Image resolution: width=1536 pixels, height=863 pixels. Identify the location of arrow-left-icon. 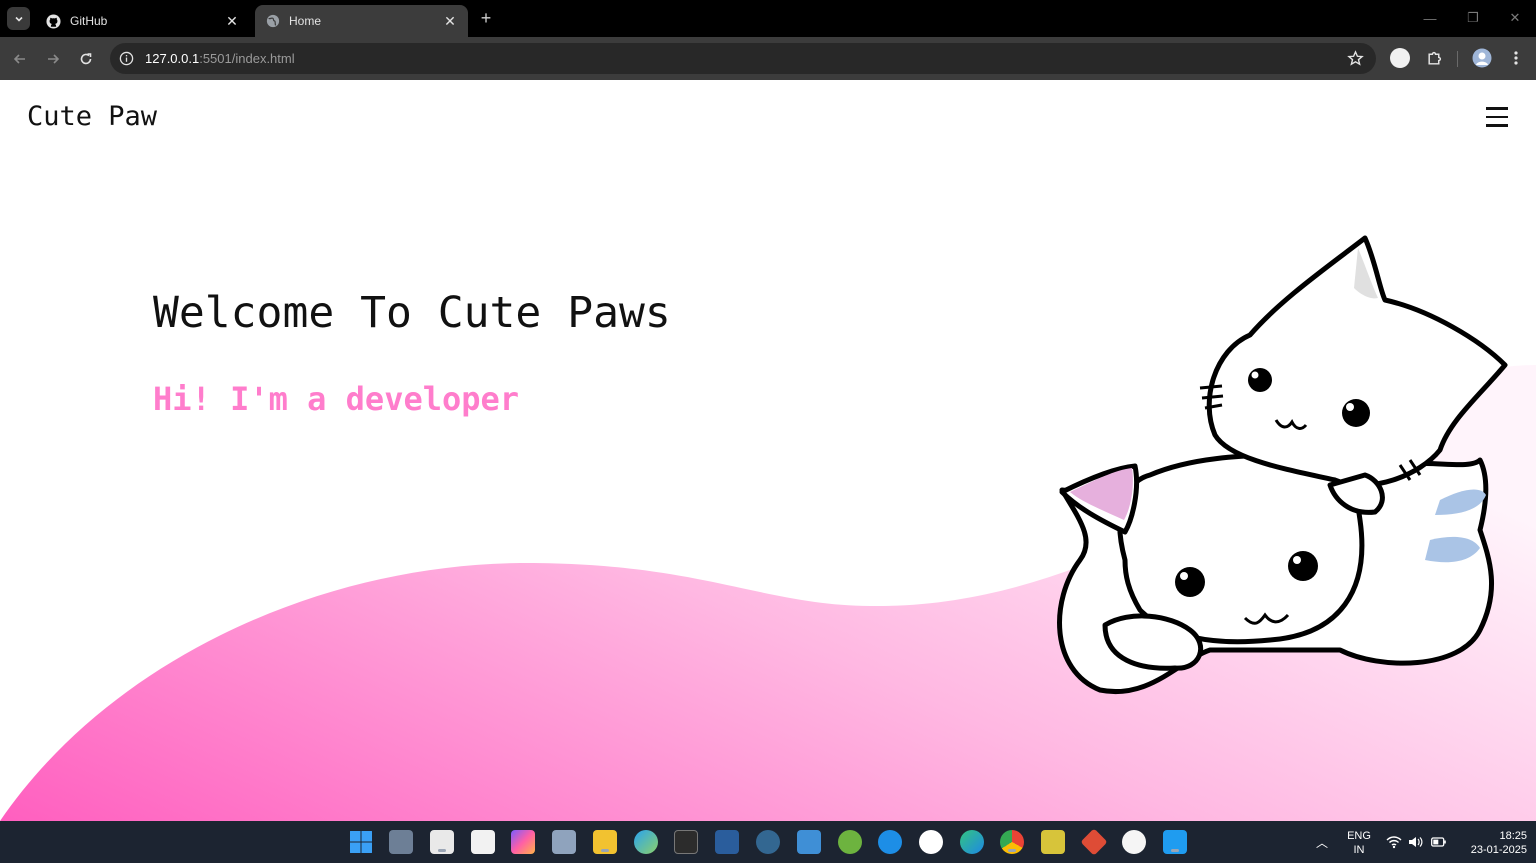
(19, 59).